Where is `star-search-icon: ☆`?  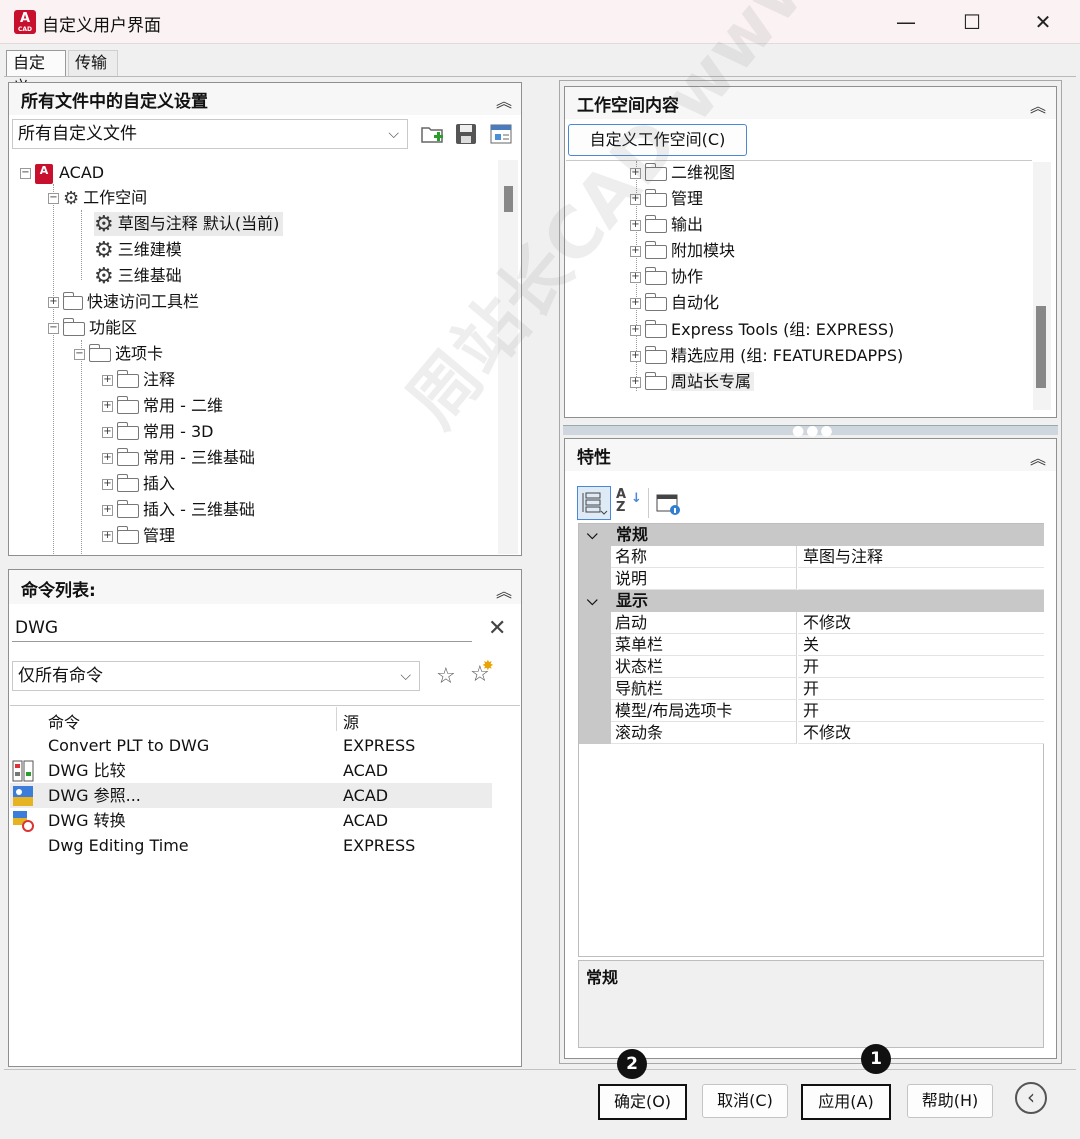
star-search-icon: ☆ is located at coordinates (446, 676).